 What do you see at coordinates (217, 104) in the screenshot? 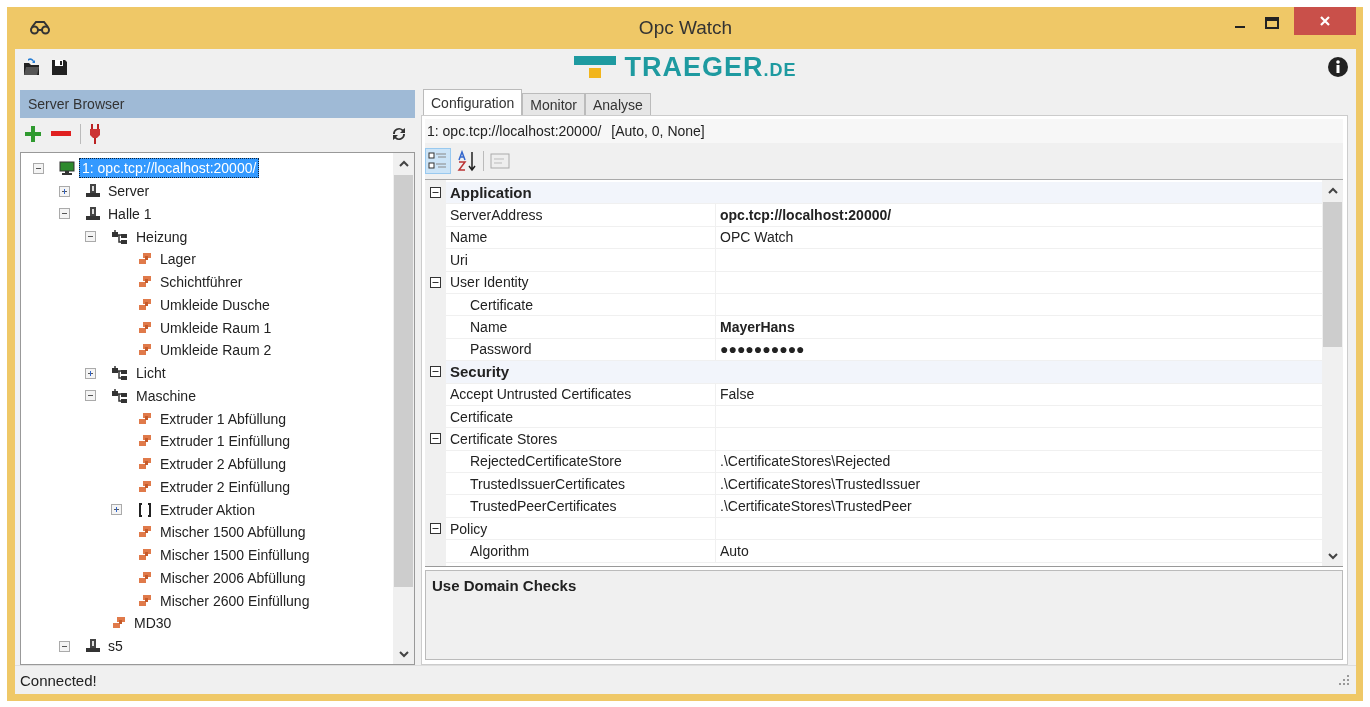
I see `panel-header: Server Browser` at bounding box center [217, 104].